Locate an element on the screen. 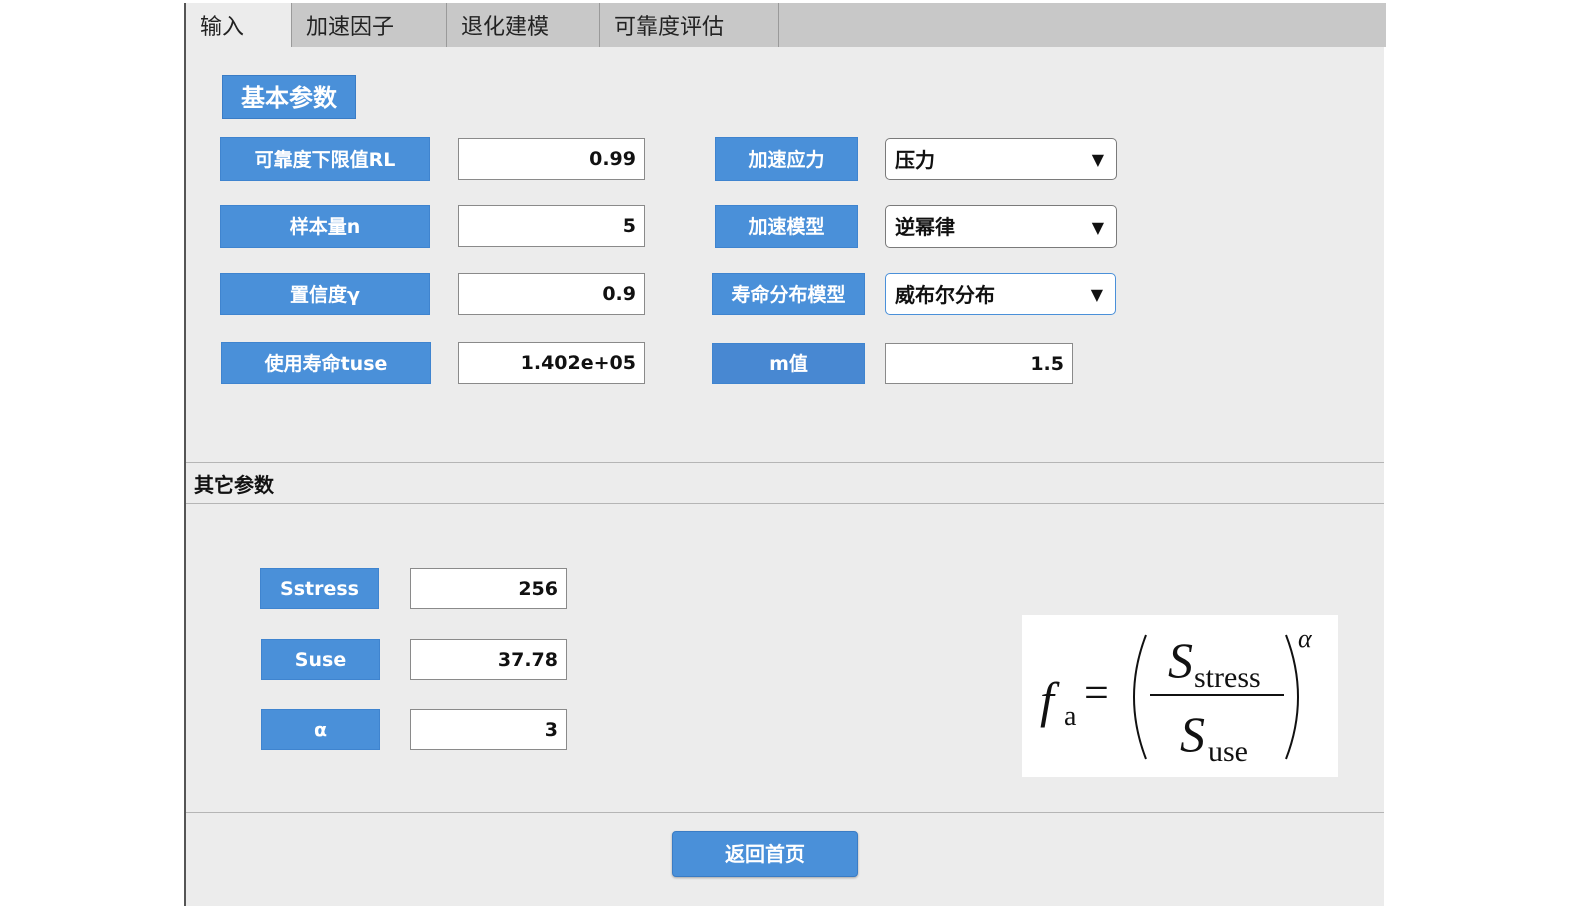 This screenshot has width=1575, height=906. life-dist-select: 威布尔分布 ▼ is located at coordinates (1000, 294).